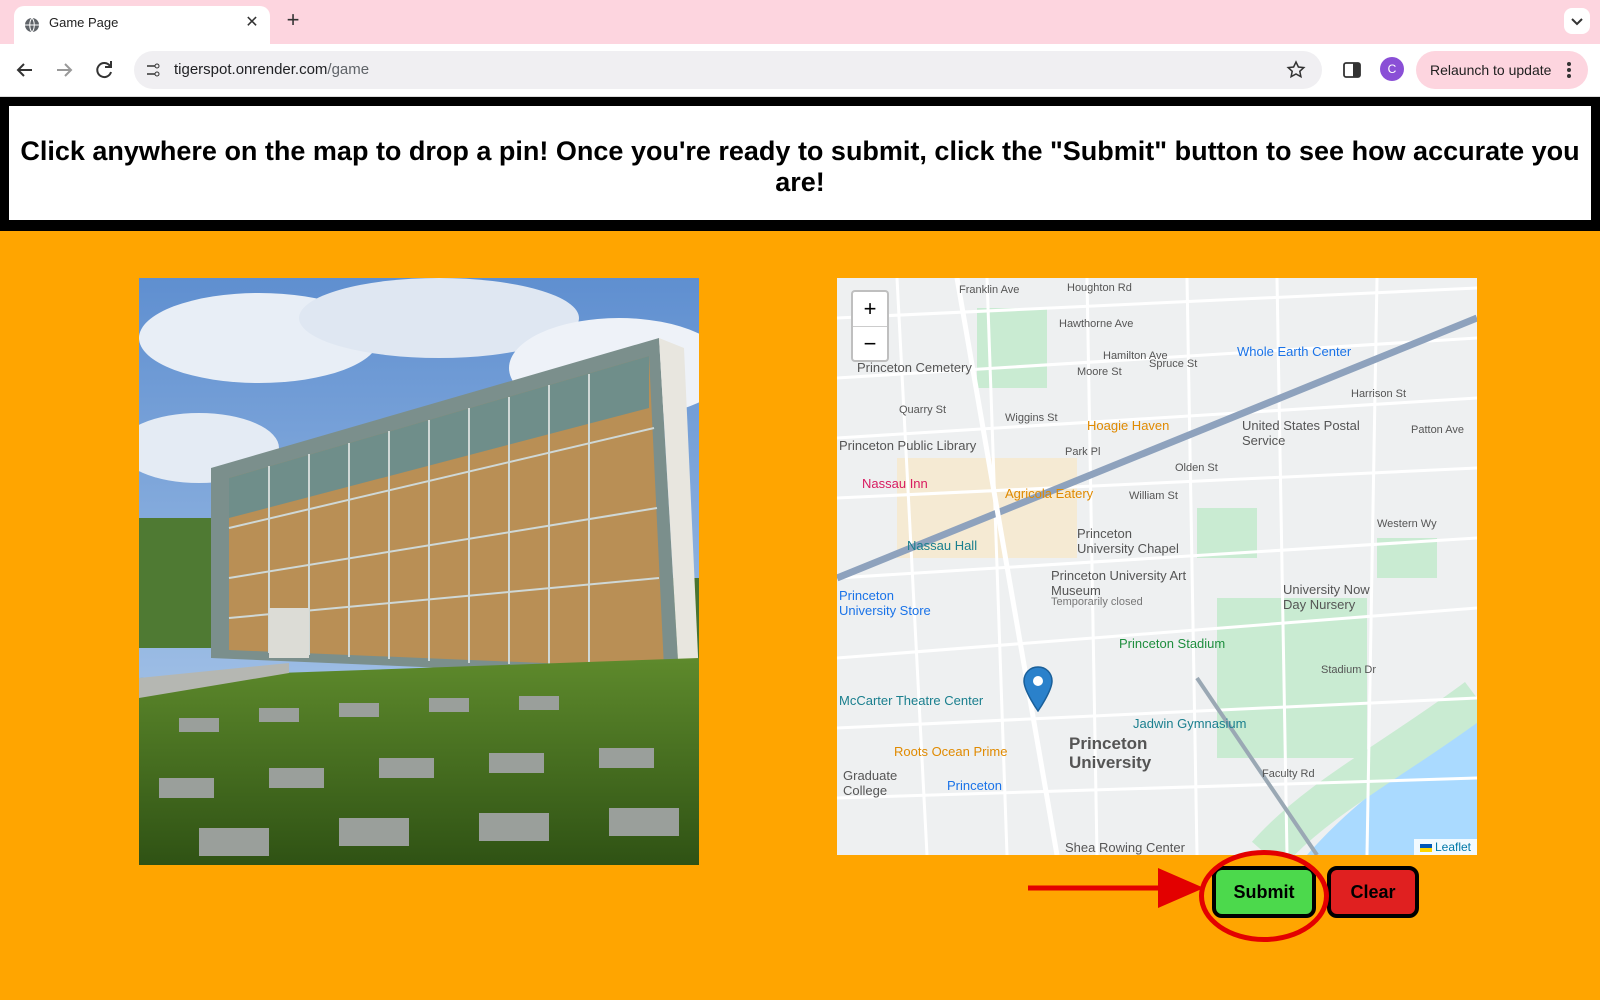 The image size is (1600, 1000). Describe the element at coordinates (914, 367) in the screenshot. I see `map-label: Princeton Cemetery` at that location.